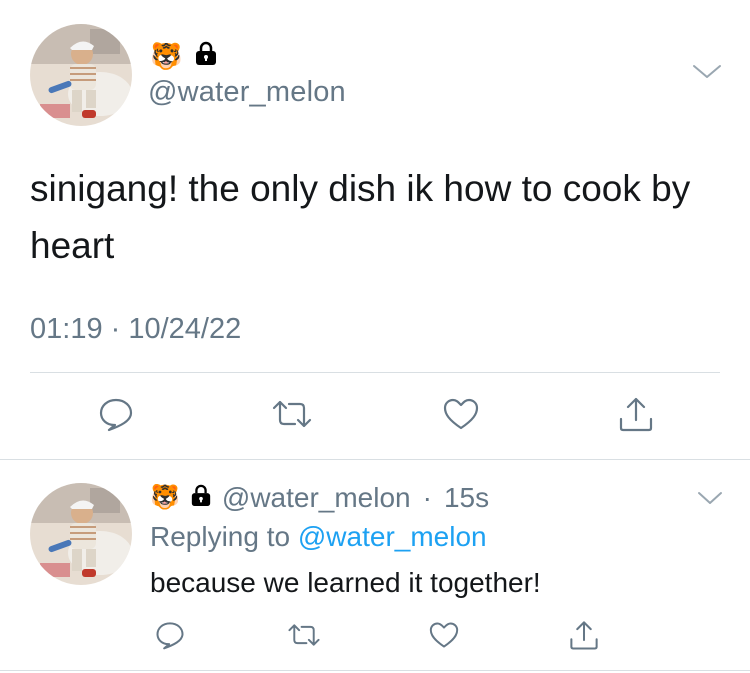  Describe the element at coordinates (392, 536) in the screenshot. I see `replying-to-link: @water_melon` at that location.